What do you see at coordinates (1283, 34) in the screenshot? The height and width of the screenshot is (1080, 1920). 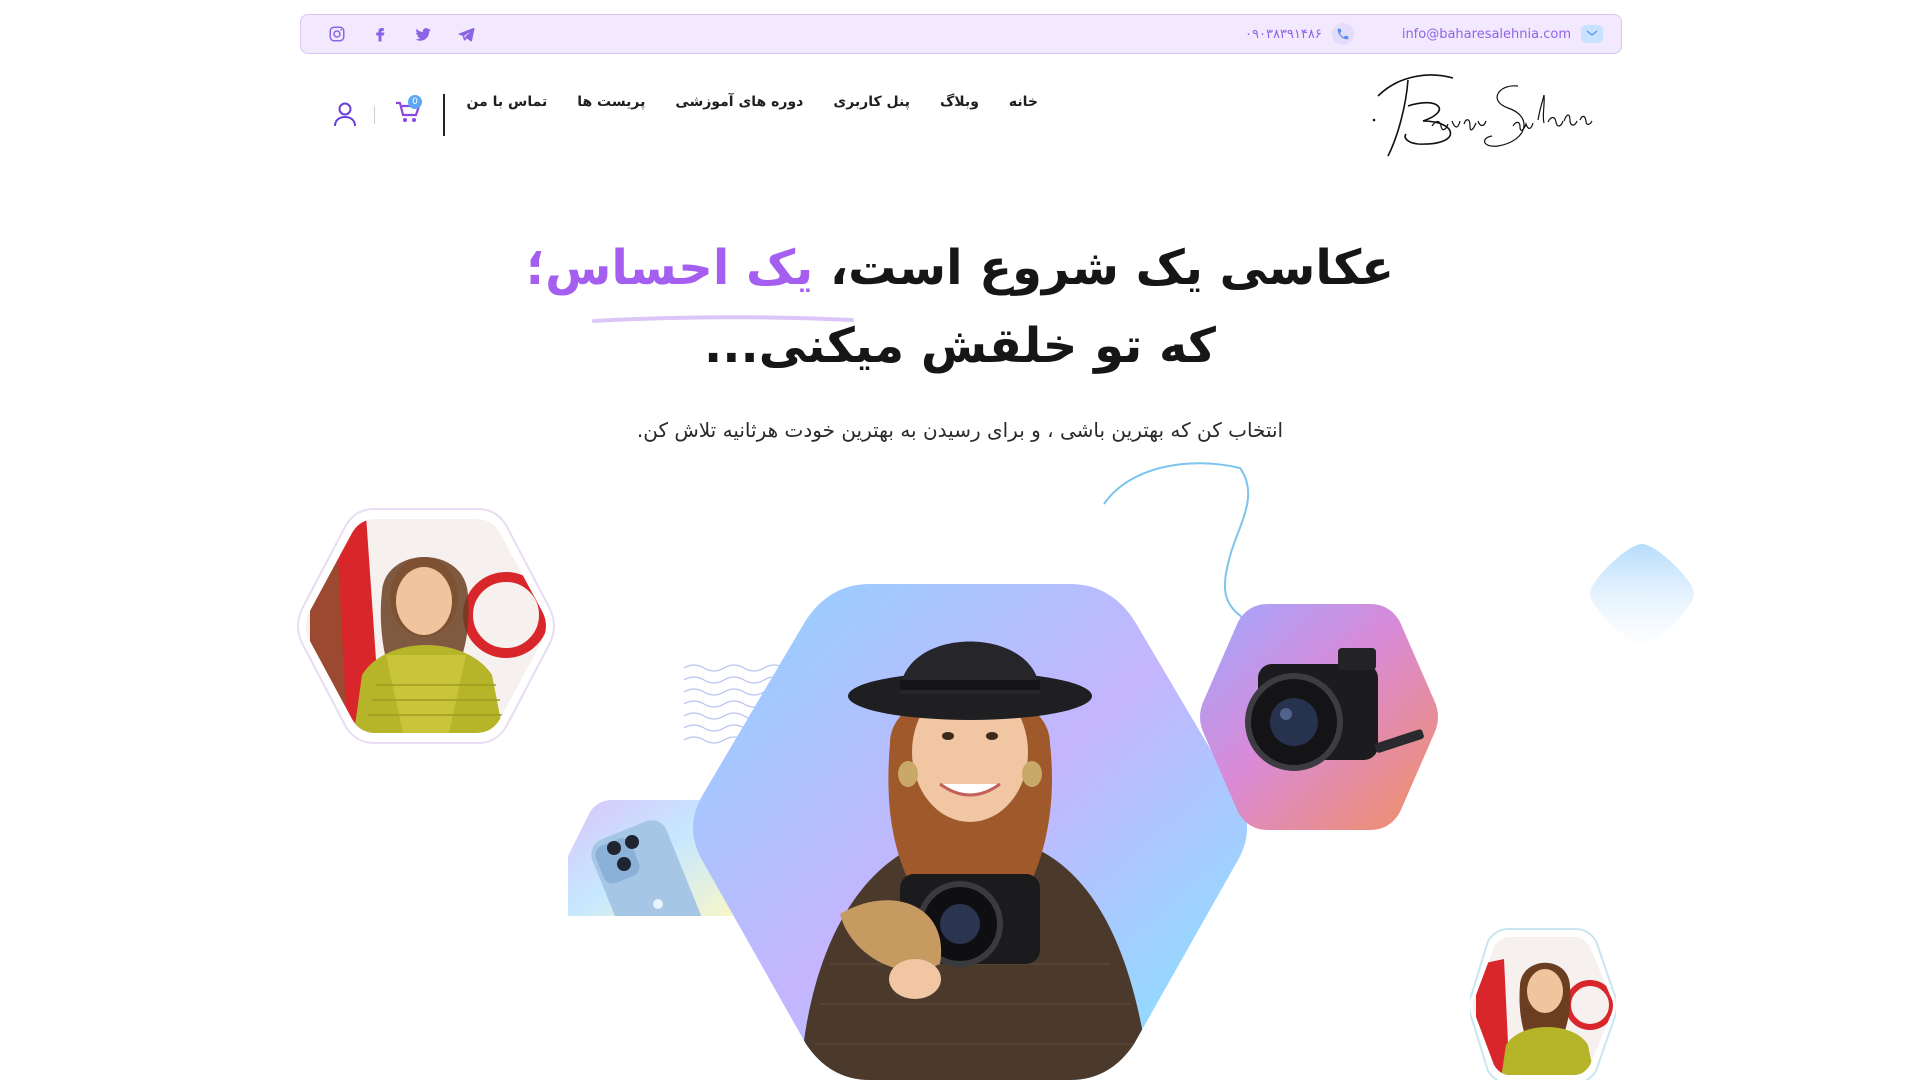 I see `phone-number: ۰۹۰۳۸۳۹۱۴۸۶` at bounding box center [1283, 34].